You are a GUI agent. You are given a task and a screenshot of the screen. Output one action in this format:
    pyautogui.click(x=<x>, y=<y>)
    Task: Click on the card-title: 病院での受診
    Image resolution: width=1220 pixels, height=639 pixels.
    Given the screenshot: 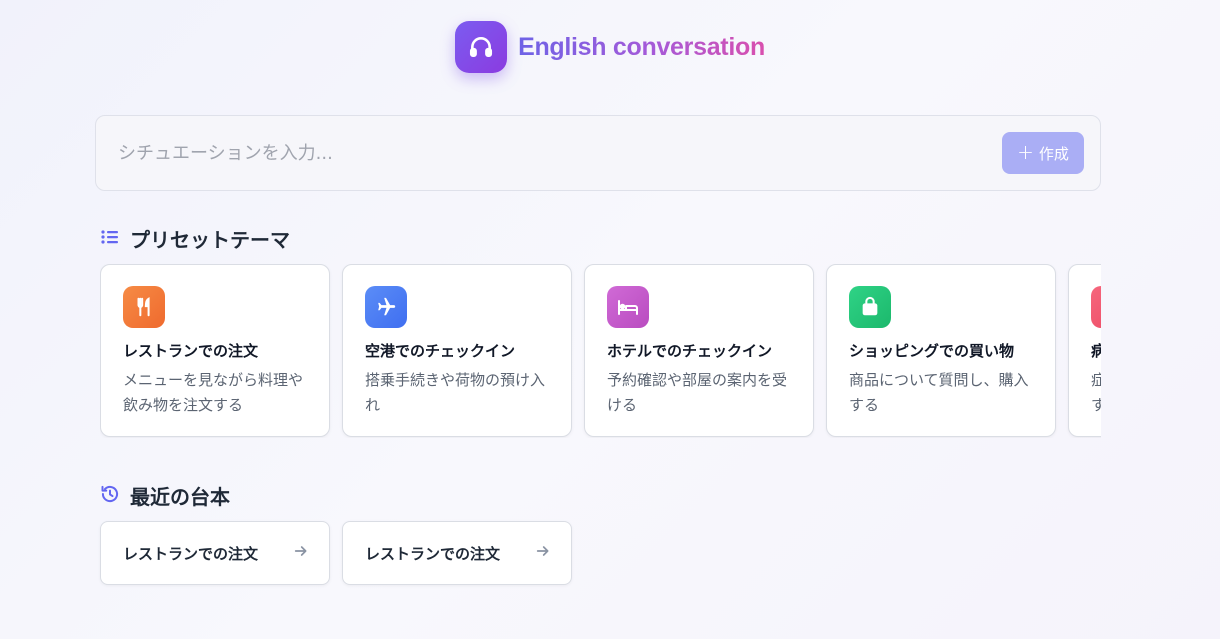 What is the action you would take?
    pyautogui.click(x=1096, y=351)
    